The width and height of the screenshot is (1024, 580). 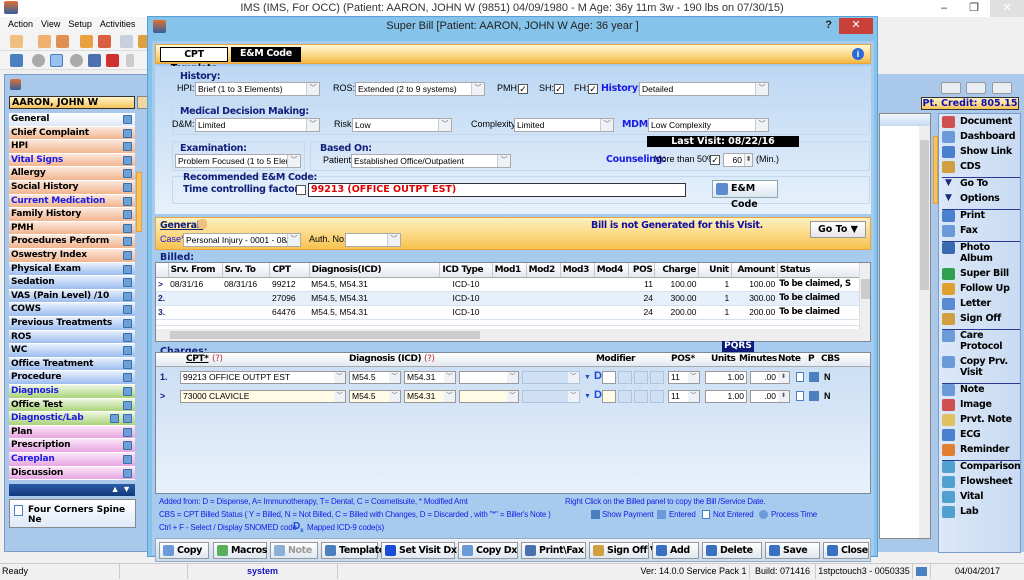 I want to click on tool-follow-up: Follow Up, so click(x=981, y=289).